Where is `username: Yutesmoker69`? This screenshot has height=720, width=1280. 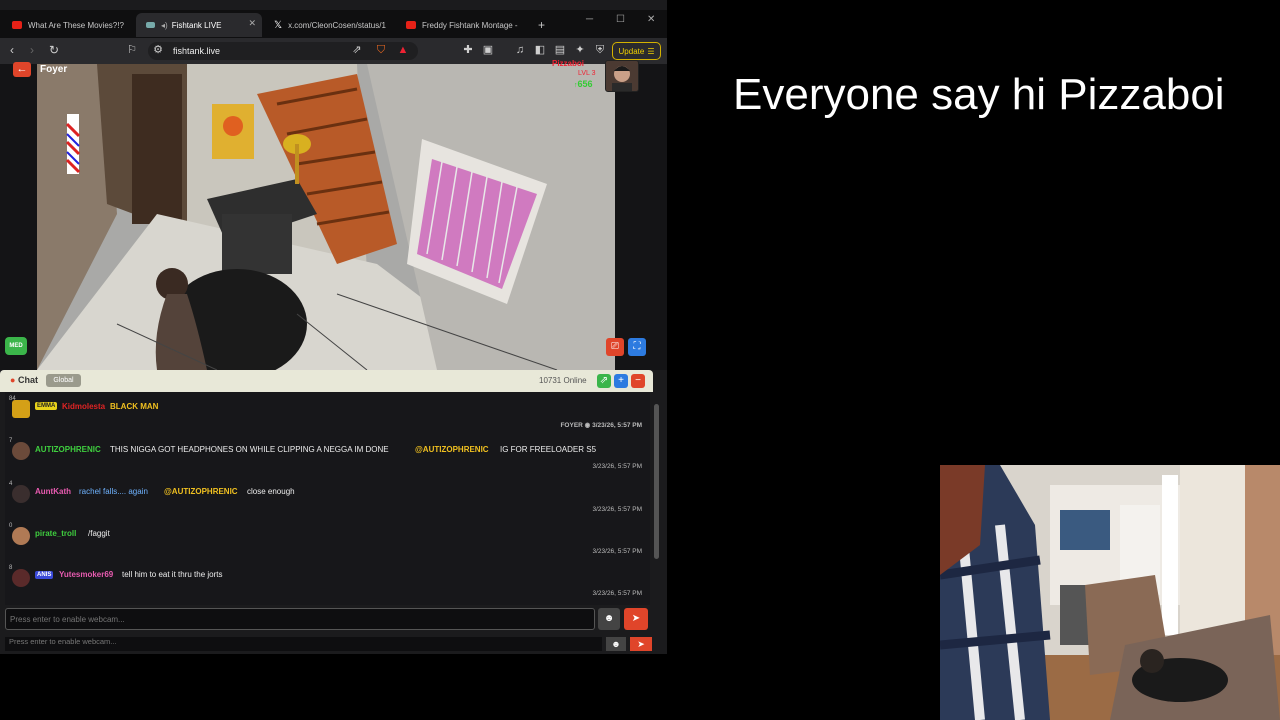
username: Yutesmoker69 is located at coordinates (86, 574).